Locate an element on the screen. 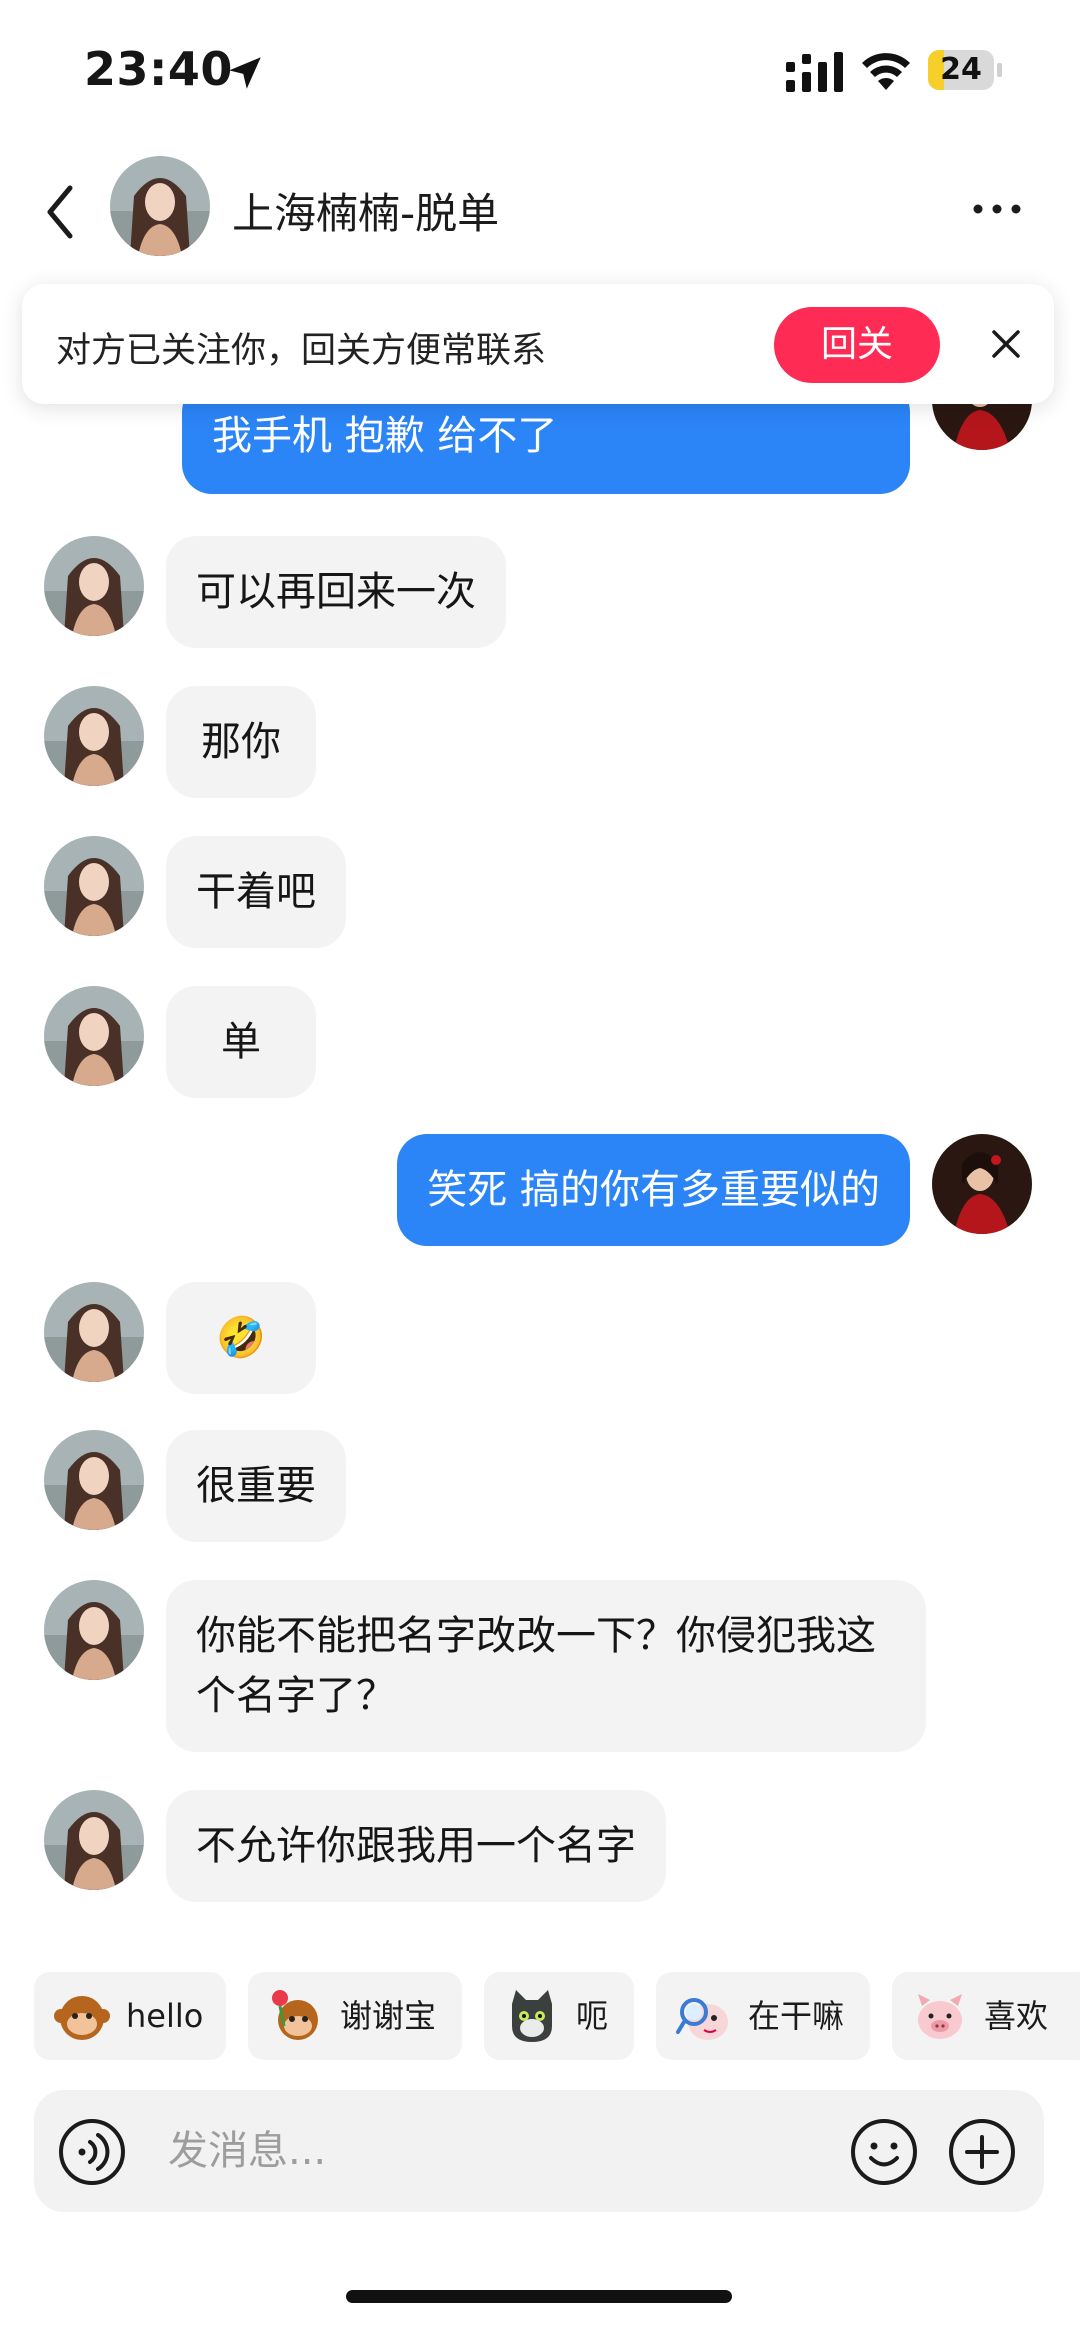 Image resolution: width=1080 pixels, height=2337 pixels. quick-reply-whatsup: 在干嘛 is located at coordinates (763, 2016).